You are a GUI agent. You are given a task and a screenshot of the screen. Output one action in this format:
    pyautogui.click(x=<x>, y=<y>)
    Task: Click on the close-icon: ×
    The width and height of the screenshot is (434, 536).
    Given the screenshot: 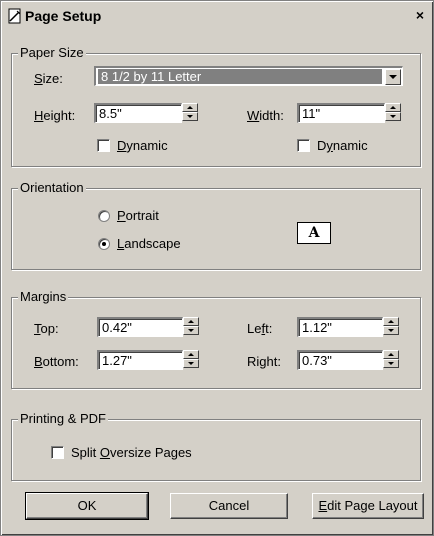 What is the action you would take?
    pyautogui.click(x=420, y=15)
    